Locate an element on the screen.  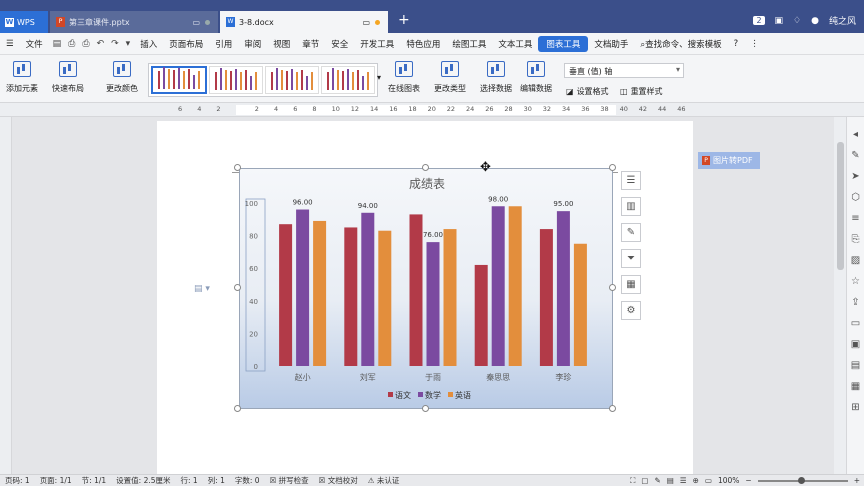
status-words: 字数: 0 is located at coordinates (247, 480).